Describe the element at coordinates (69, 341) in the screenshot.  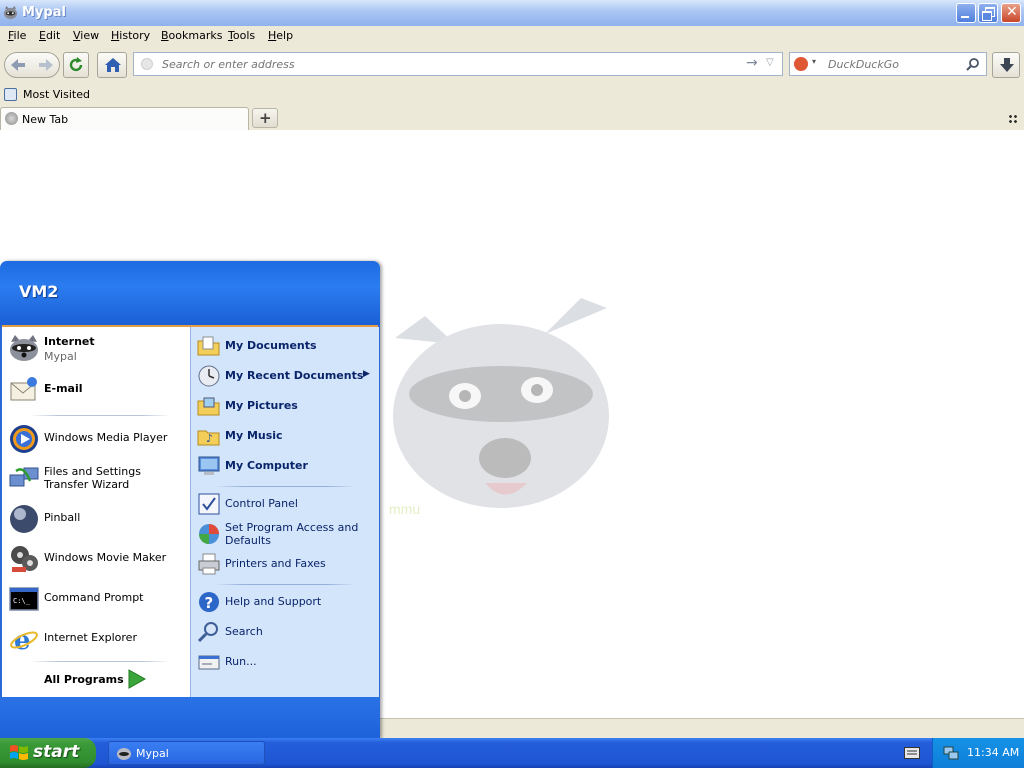
I see `pinned-title: Internet` at that location.